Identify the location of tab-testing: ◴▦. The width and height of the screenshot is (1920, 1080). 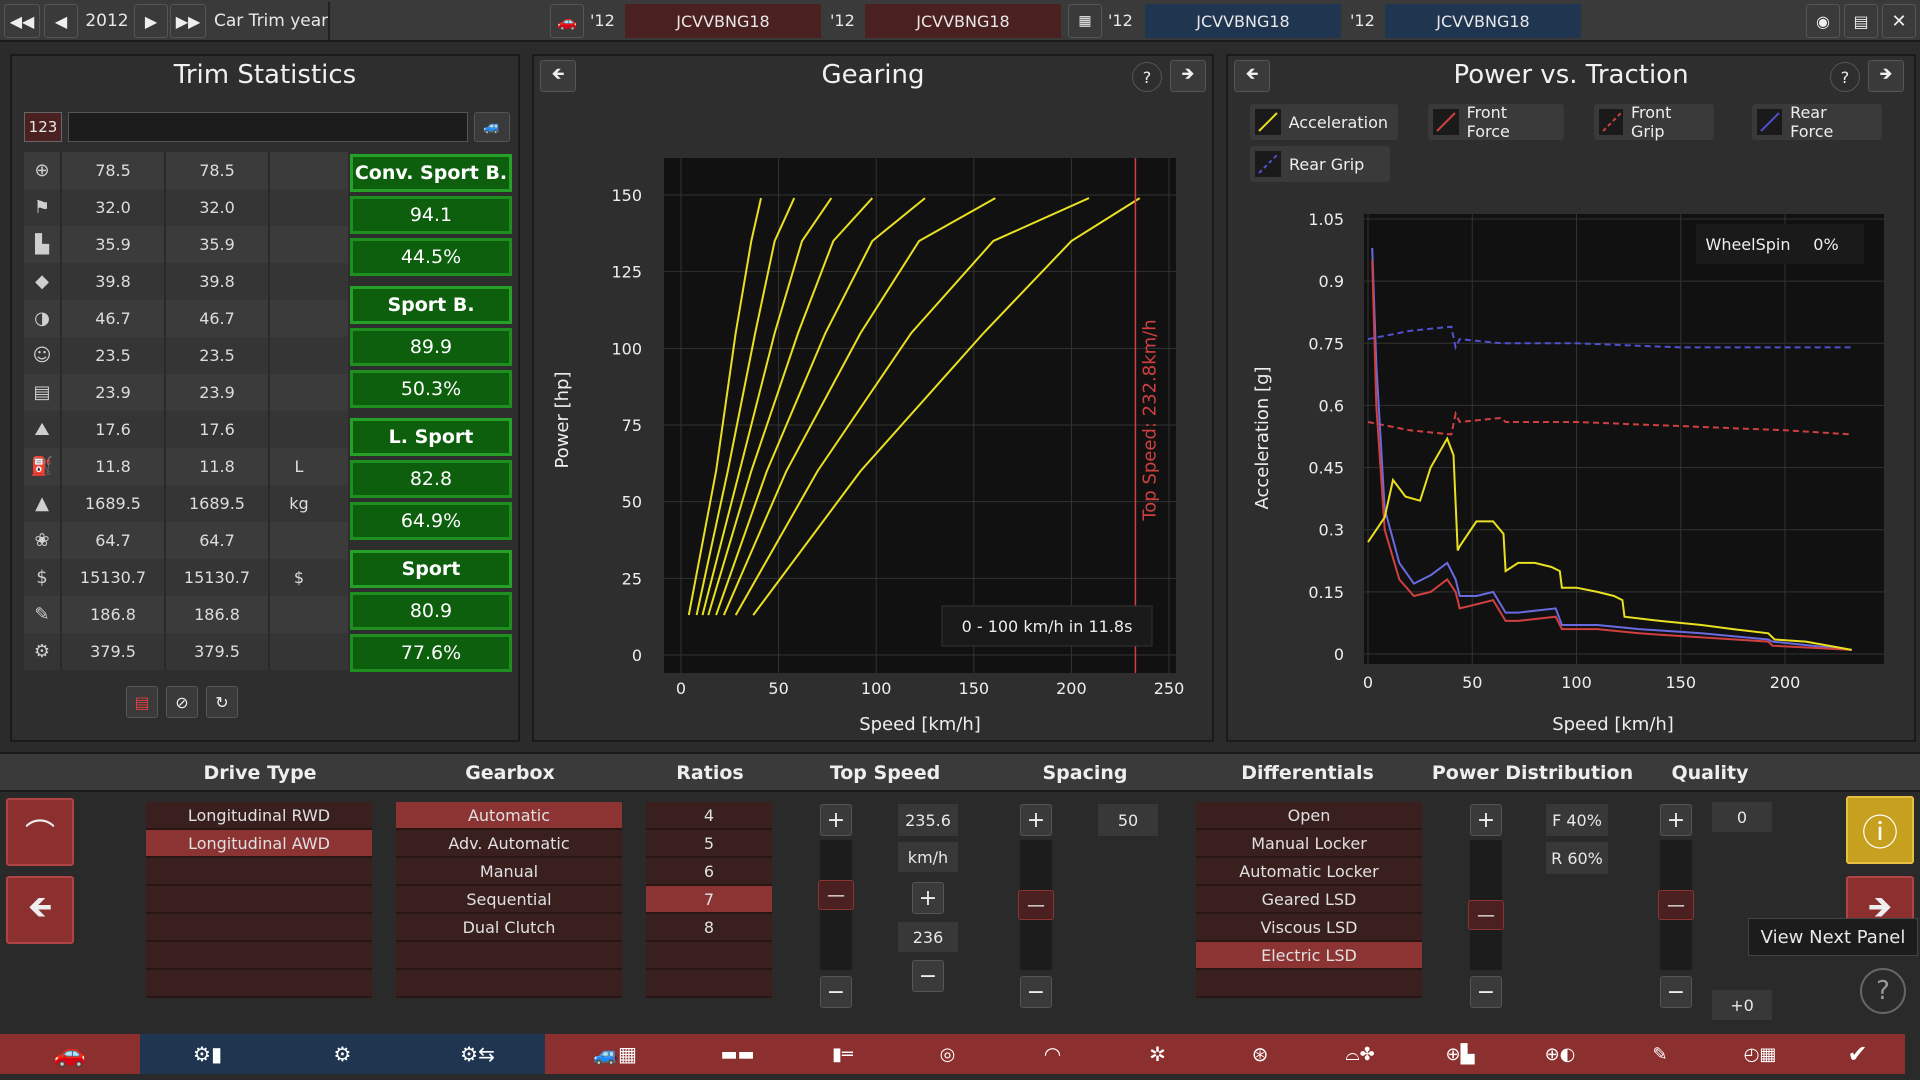
(1760, 1054).